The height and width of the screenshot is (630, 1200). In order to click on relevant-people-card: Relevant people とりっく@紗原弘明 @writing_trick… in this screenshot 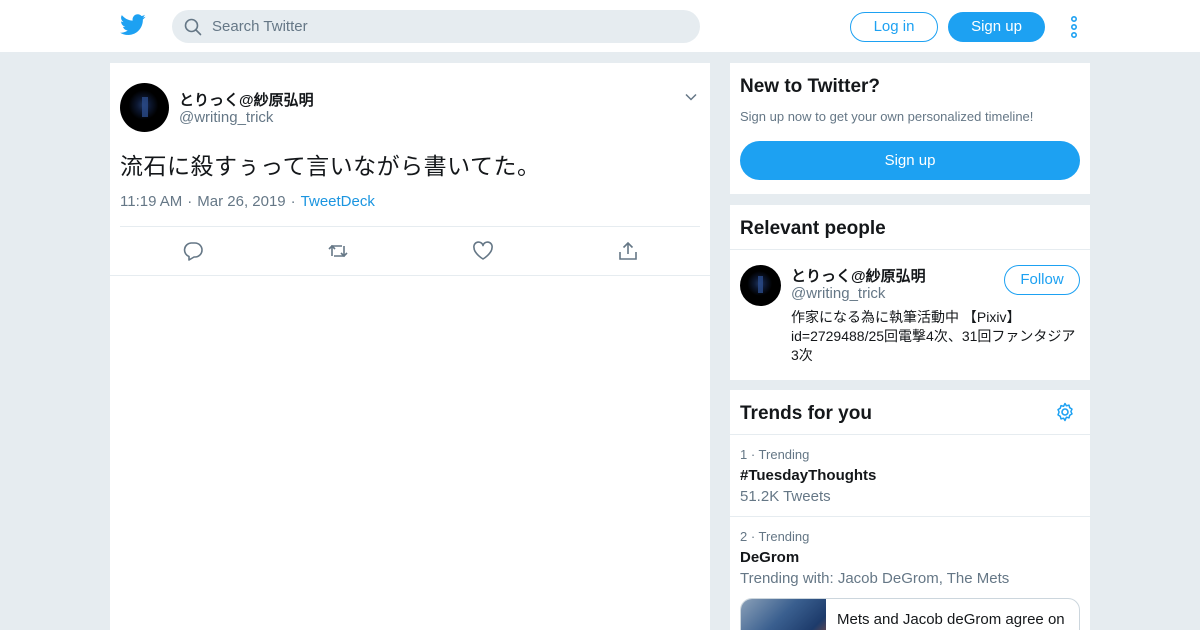, I will do `click(910, 292)`.